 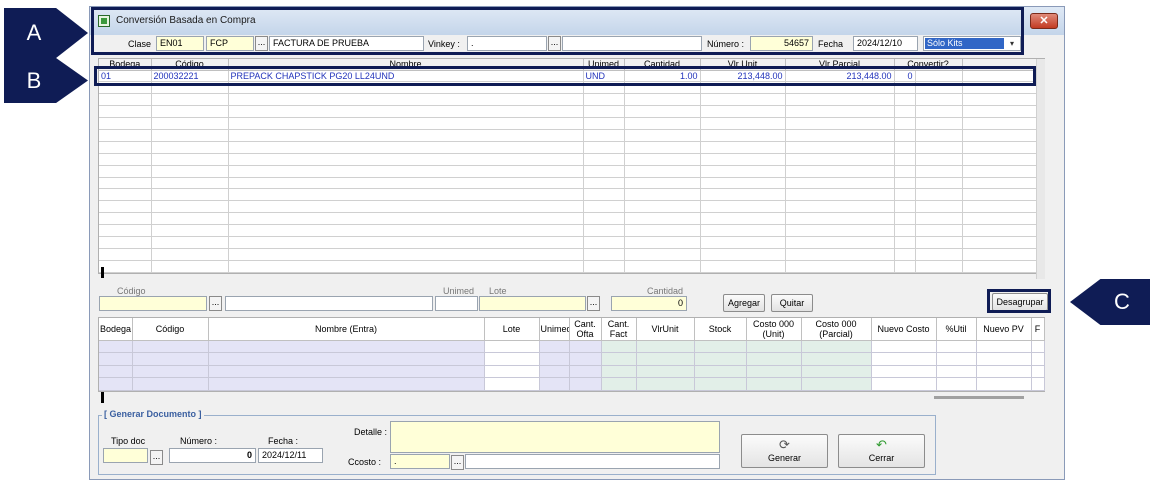 I want to click on col2-vlrunit: VlrUnit, so click(x=665, y=329).